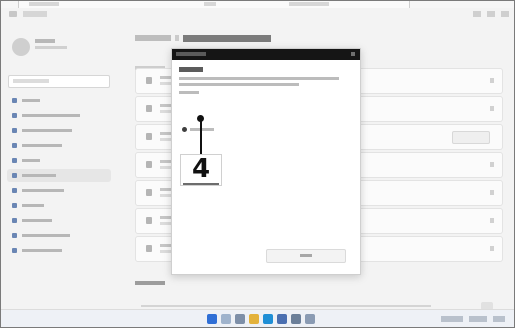 The height and width of the screenshot is (328, 515). Describe the element at coordinates (150, 283) in the screenshot. I see `section-heading` at that location.